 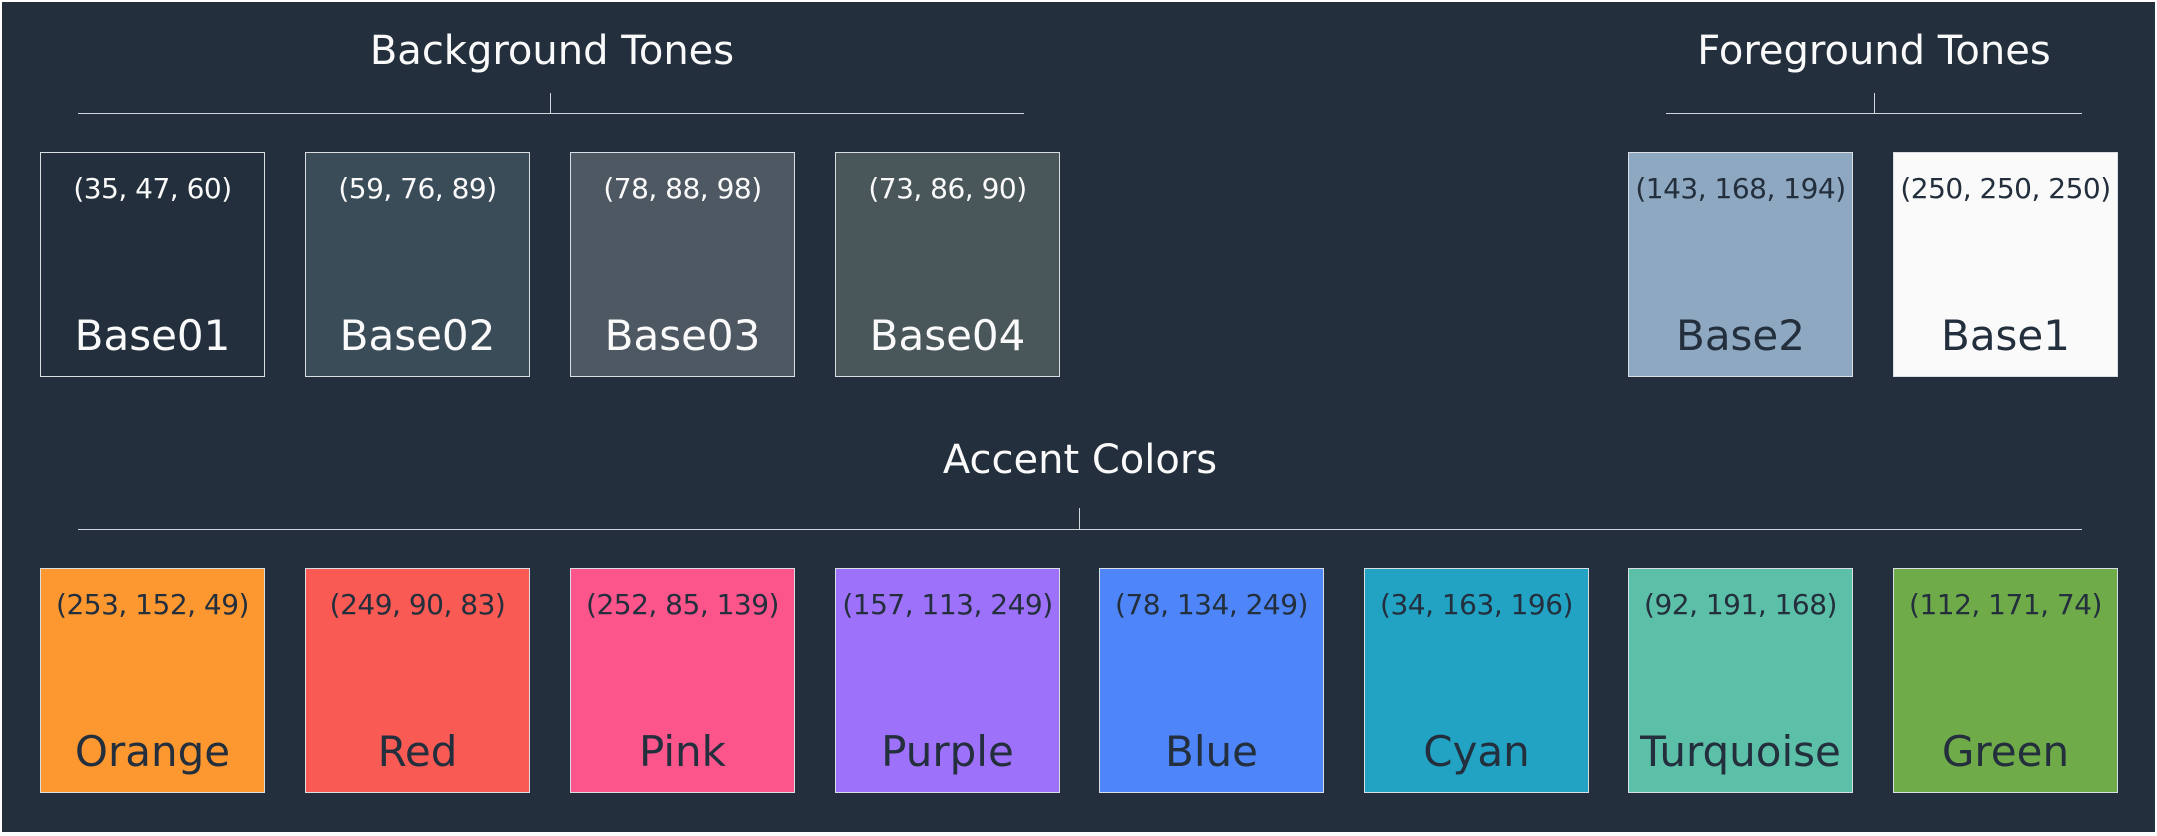 I want to click on swatch-rgb: (73, 86, 90), so click(x=947, y=188).